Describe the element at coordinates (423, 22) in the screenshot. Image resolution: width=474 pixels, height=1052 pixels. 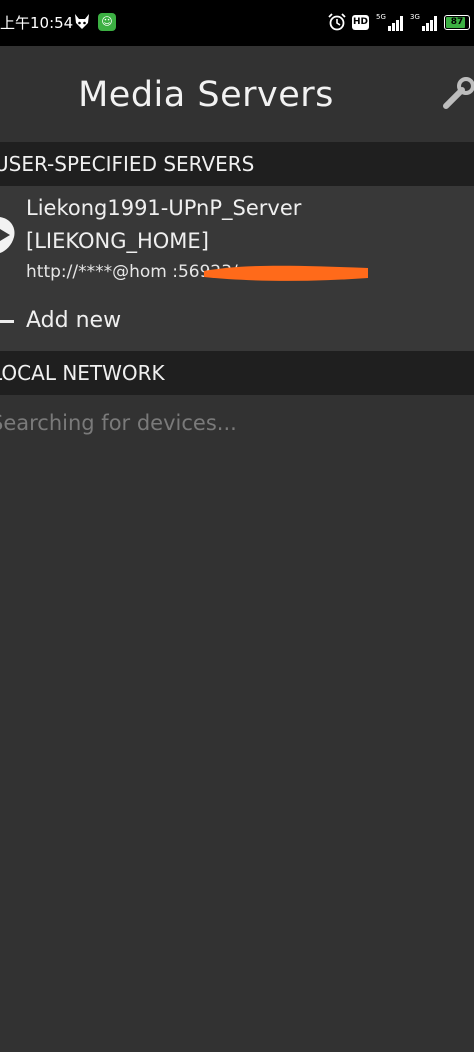
I see `signal-icon-2: 3G` at that location.